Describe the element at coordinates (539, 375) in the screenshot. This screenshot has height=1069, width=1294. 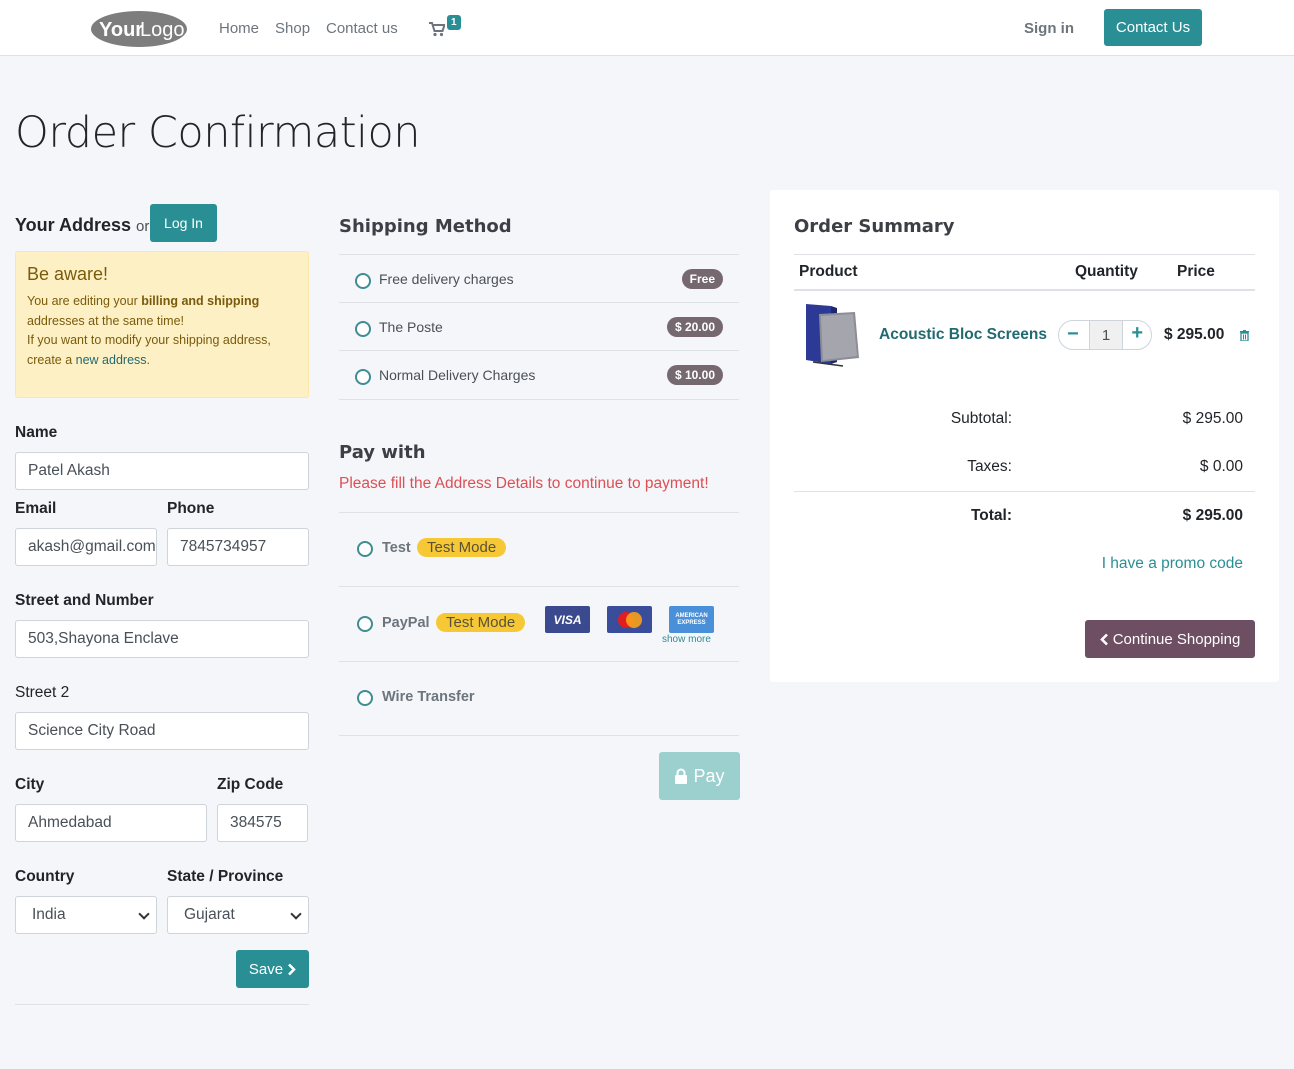
I see `shipping-option-normal: Normal Delivery Charges $ 10.00` at that location.